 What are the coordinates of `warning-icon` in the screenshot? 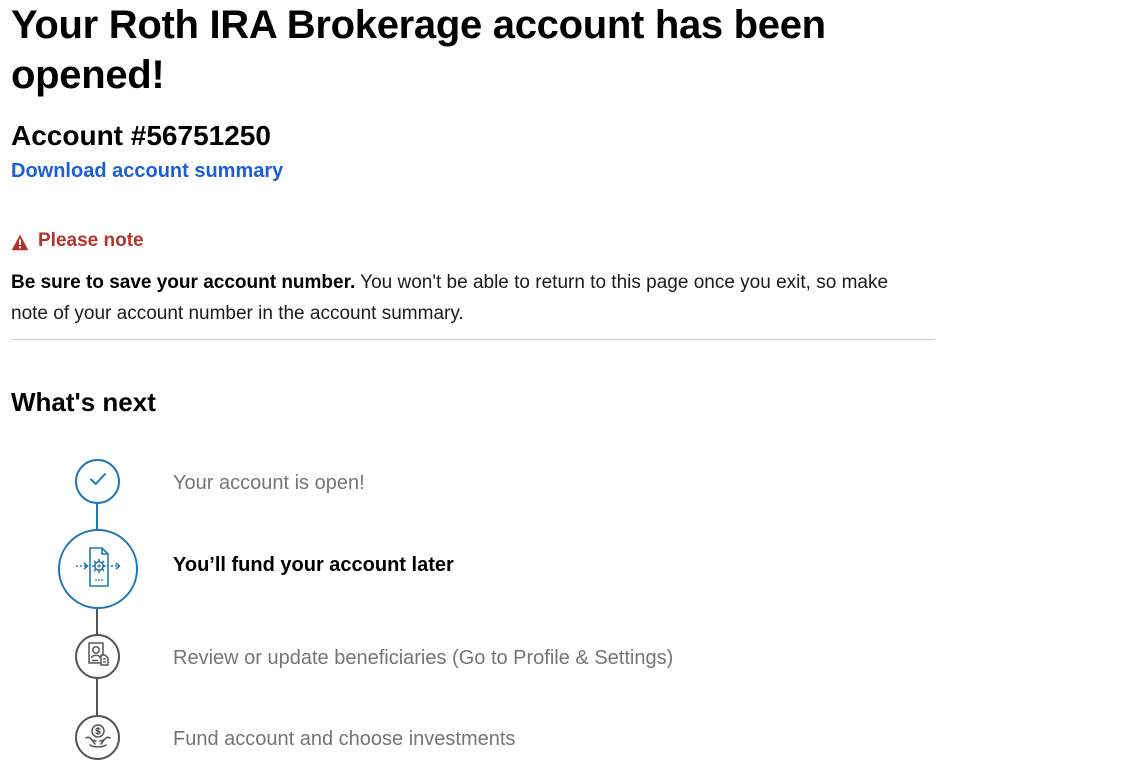 It's located at (20, 241).